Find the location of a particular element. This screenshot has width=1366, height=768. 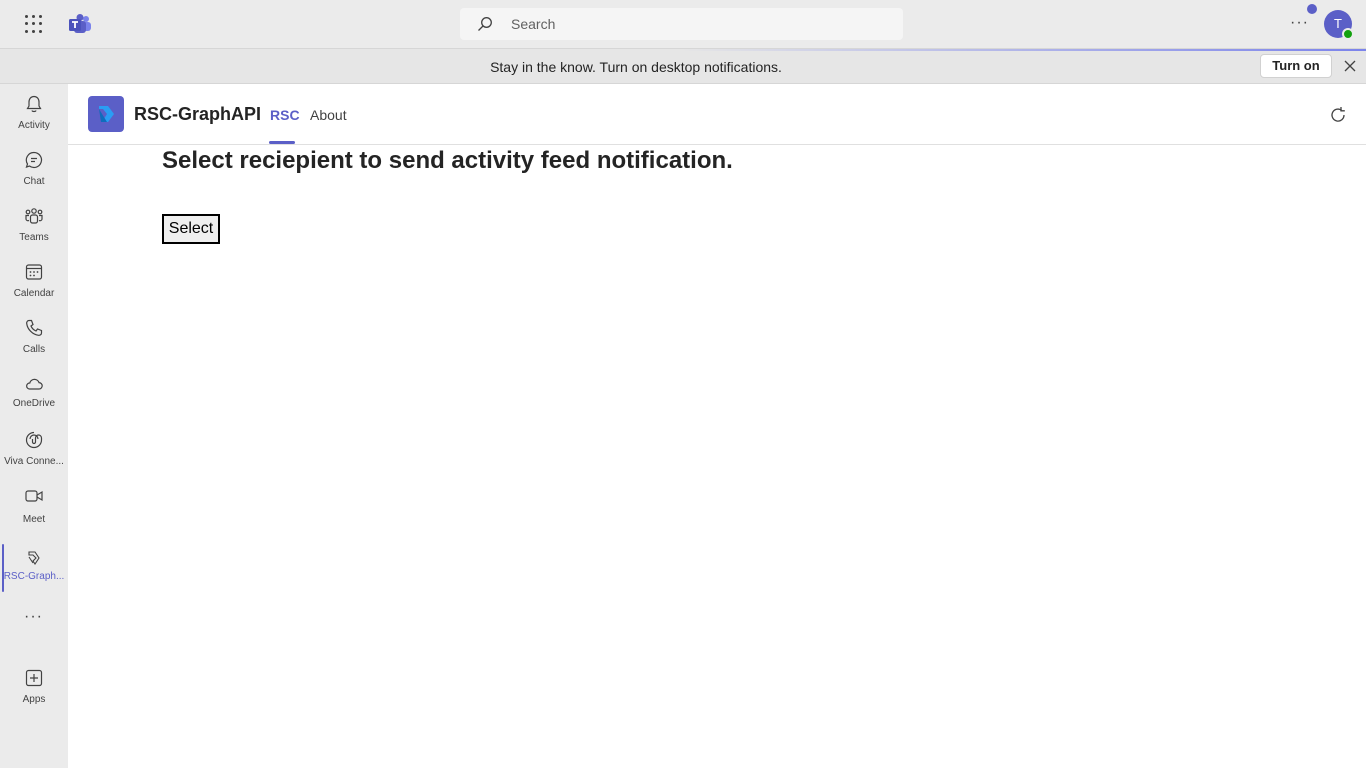

search-input: Search is located at coordinates (681, 24).